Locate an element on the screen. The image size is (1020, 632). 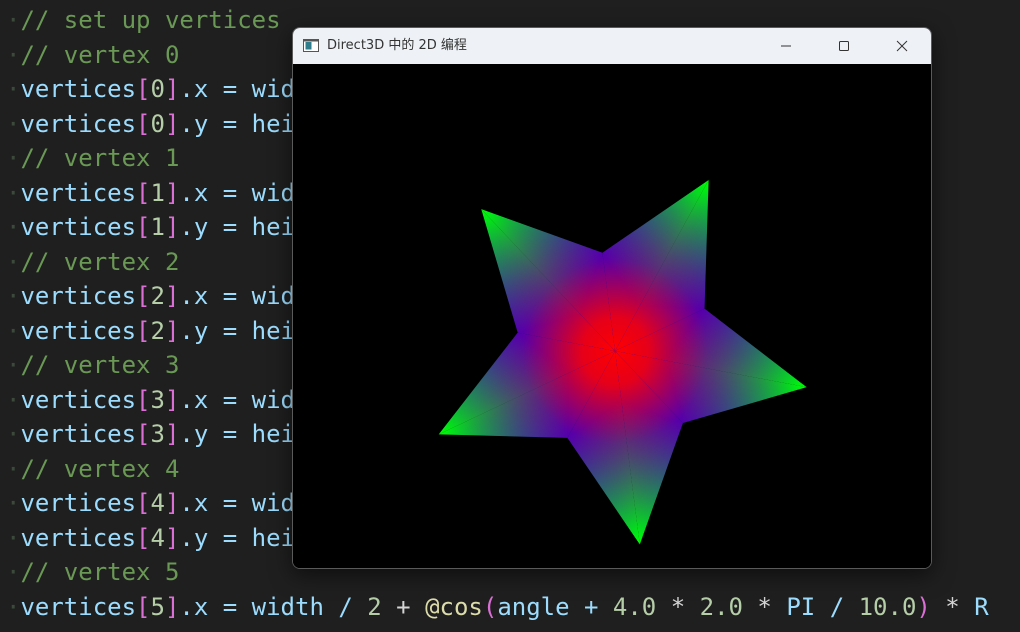
code-line: ·vertices[0].y = hei is located at coordinates (150, 124).